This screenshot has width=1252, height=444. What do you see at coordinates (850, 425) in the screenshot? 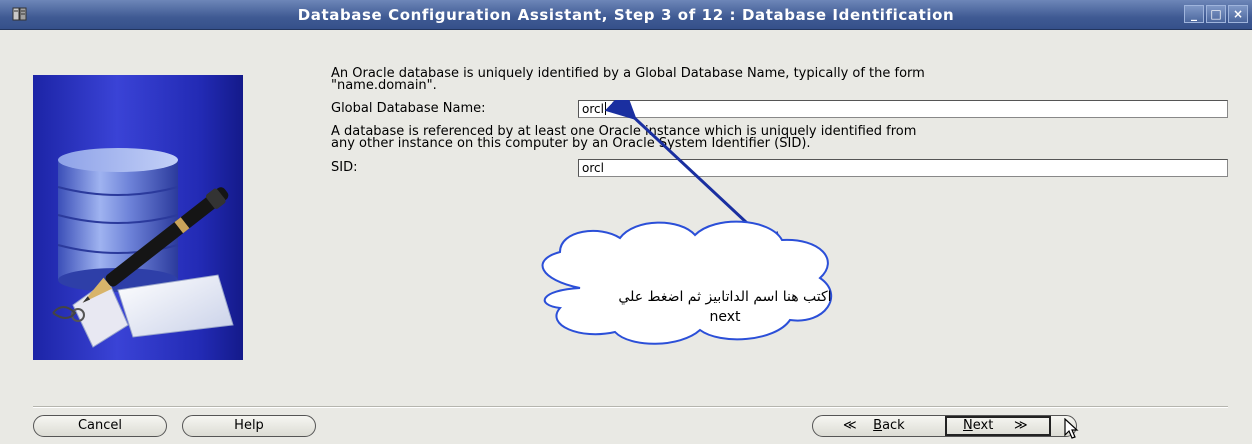
I see `back-arrow-icon: ≪` at bounding box center [850, 425].